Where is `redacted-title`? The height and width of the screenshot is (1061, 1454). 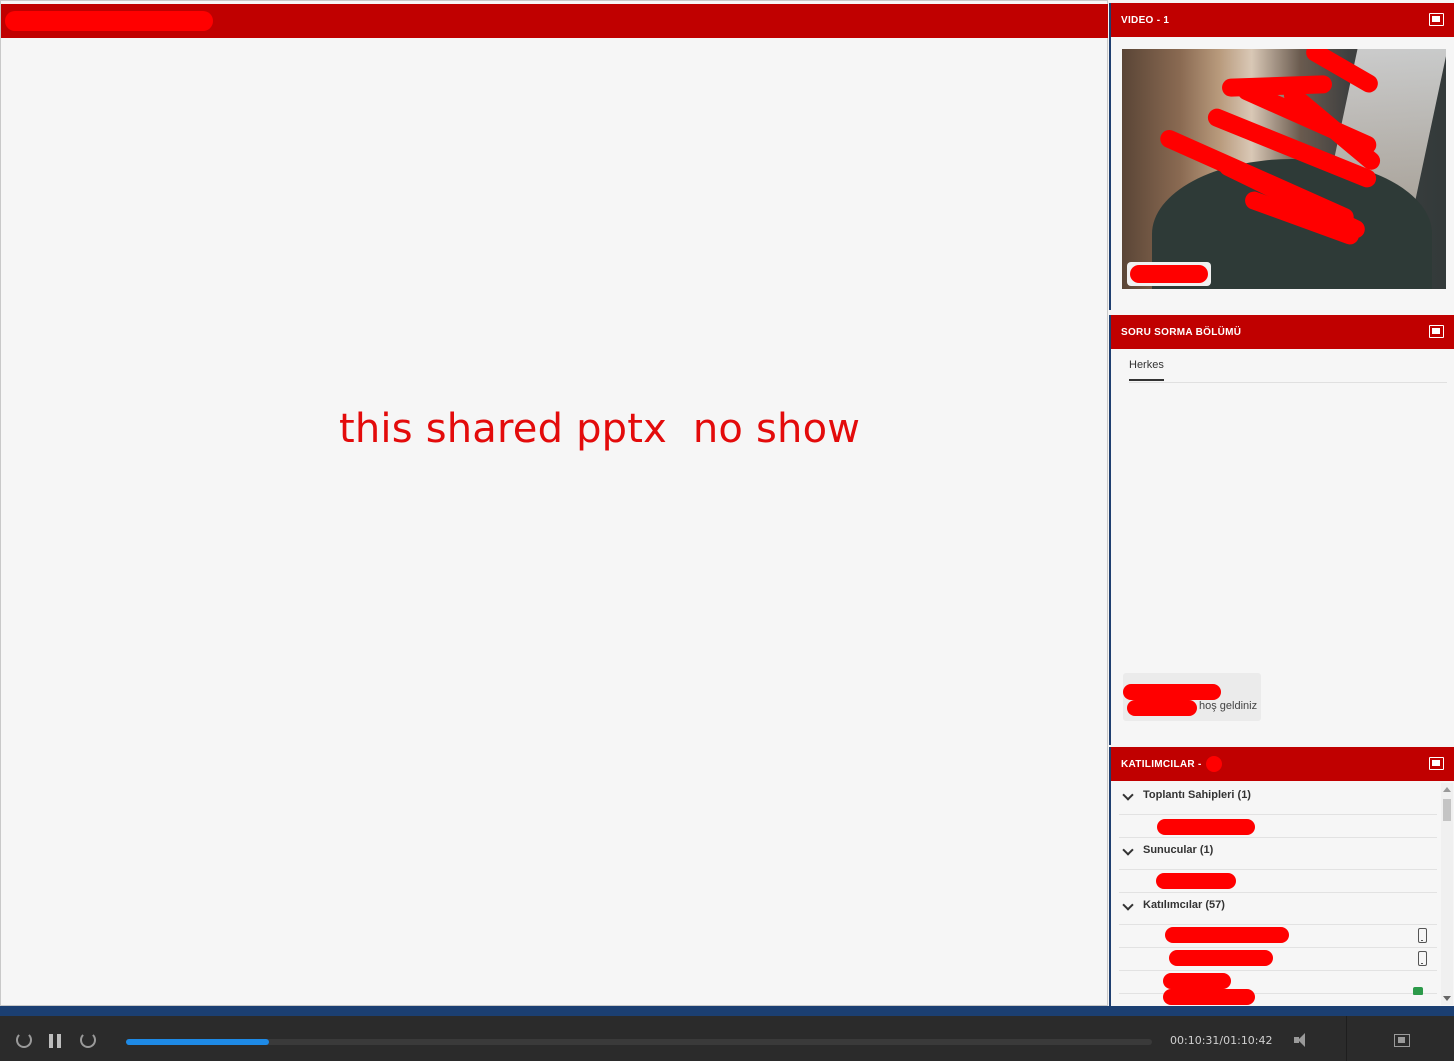
redacted-title is located at coordinates (109, 21).